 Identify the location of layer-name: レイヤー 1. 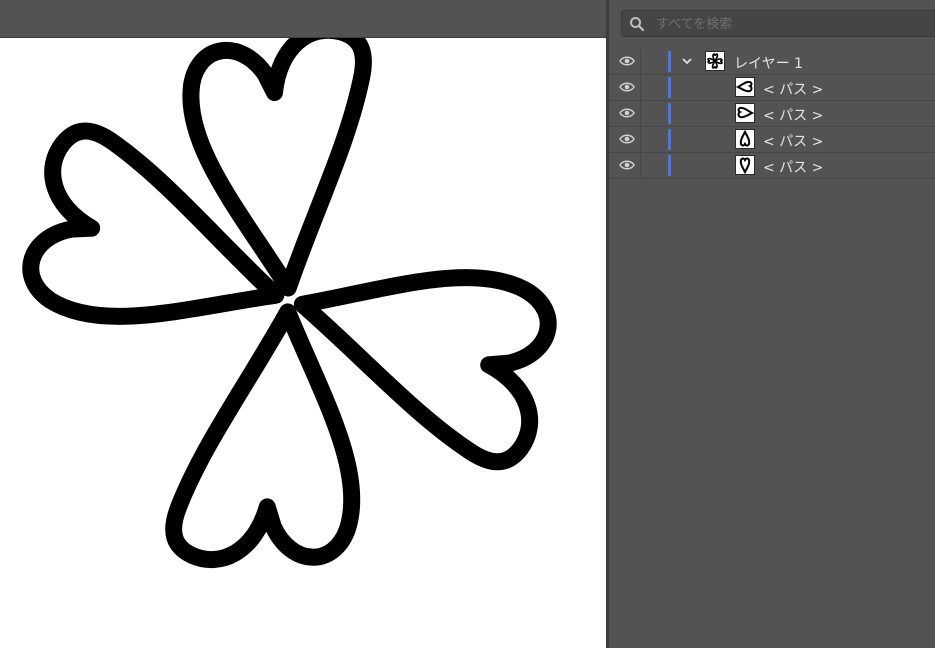
(768, 63).